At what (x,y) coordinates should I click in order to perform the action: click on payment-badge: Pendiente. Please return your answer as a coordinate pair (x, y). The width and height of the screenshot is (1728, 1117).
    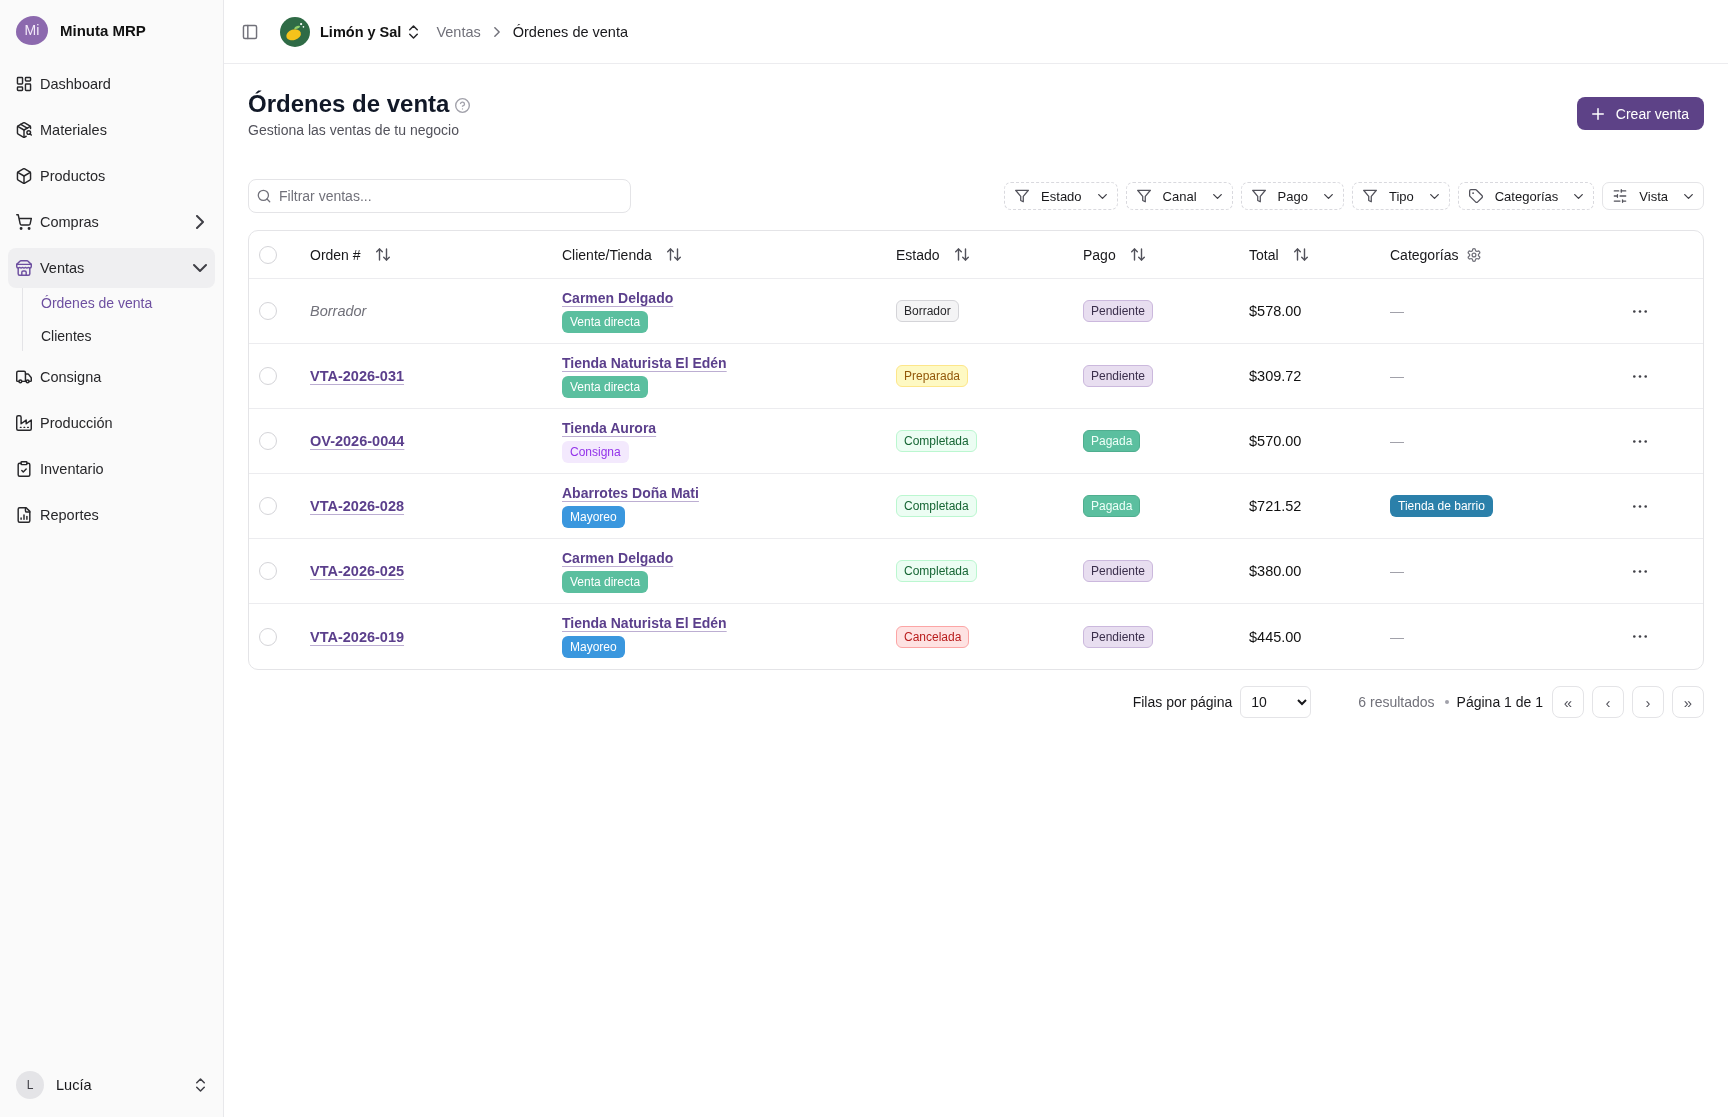
    Looking at the image, I should click on (1118, 376).